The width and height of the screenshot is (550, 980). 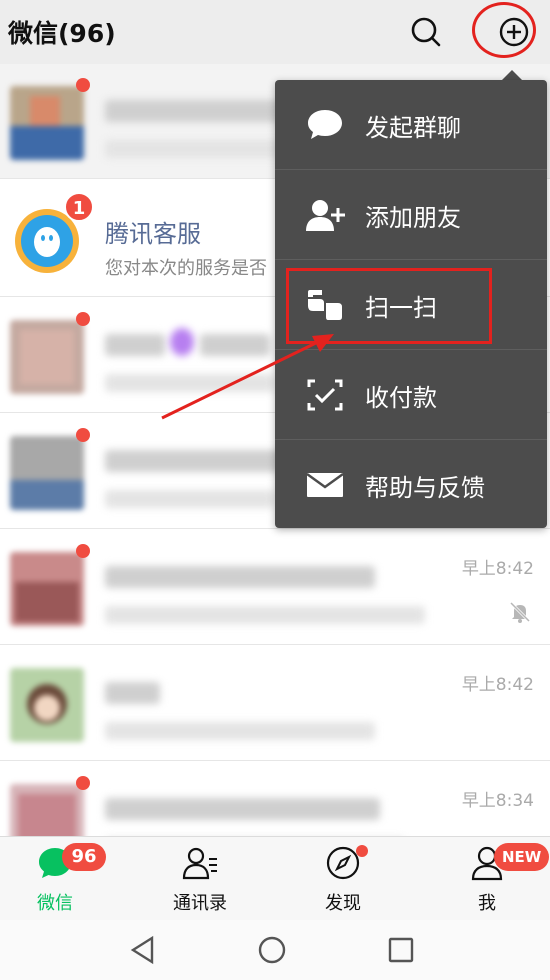 What do you see at coordinates (401, 398) in the screenshot?
I see `menu-label: 收付款` at bounding box center [401, 398].